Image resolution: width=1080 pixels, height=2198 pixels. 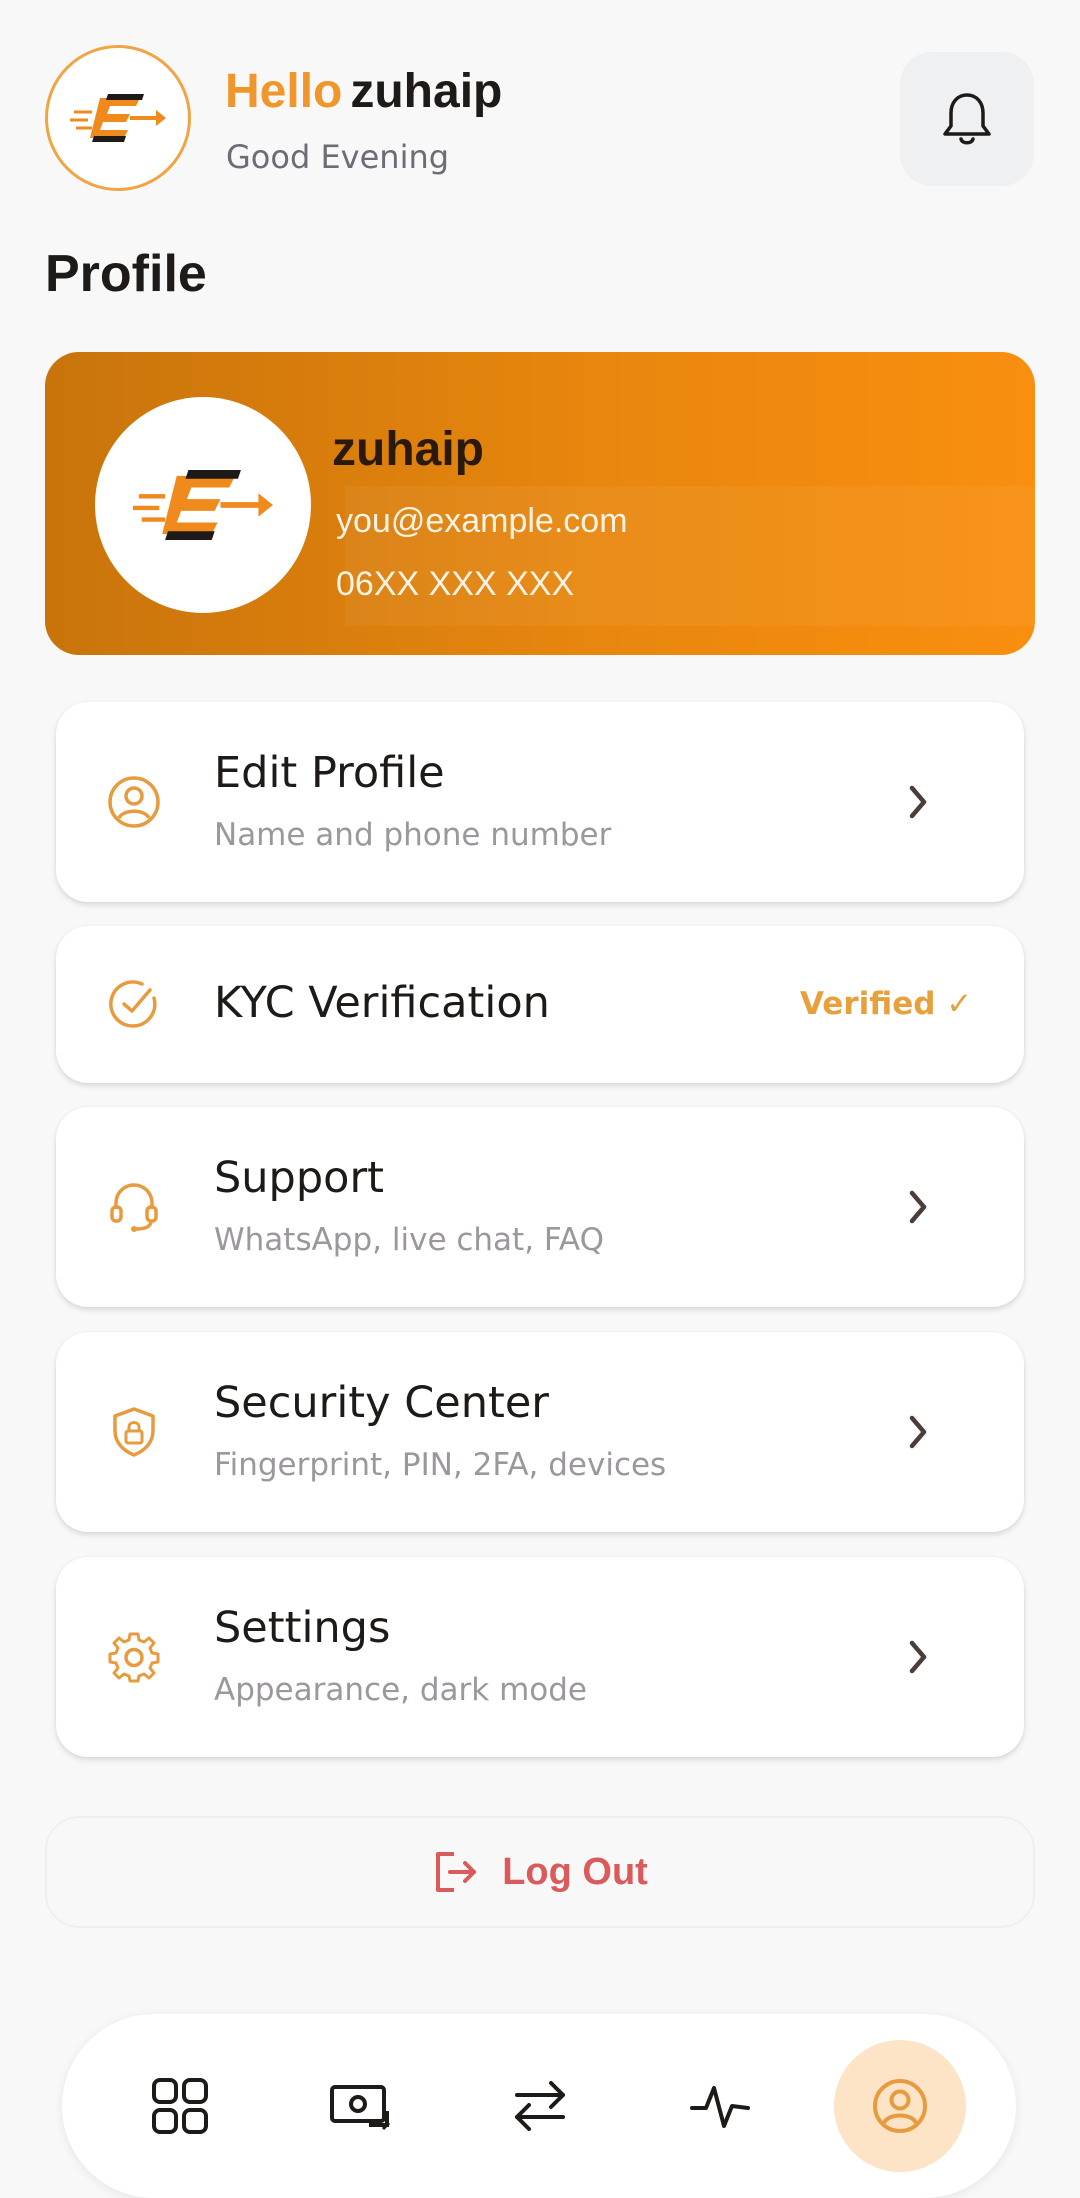 What do you see at coordinates (134, 802) in the screenshot?
I see `user-circle-icon` at bounding box center [134, 802].